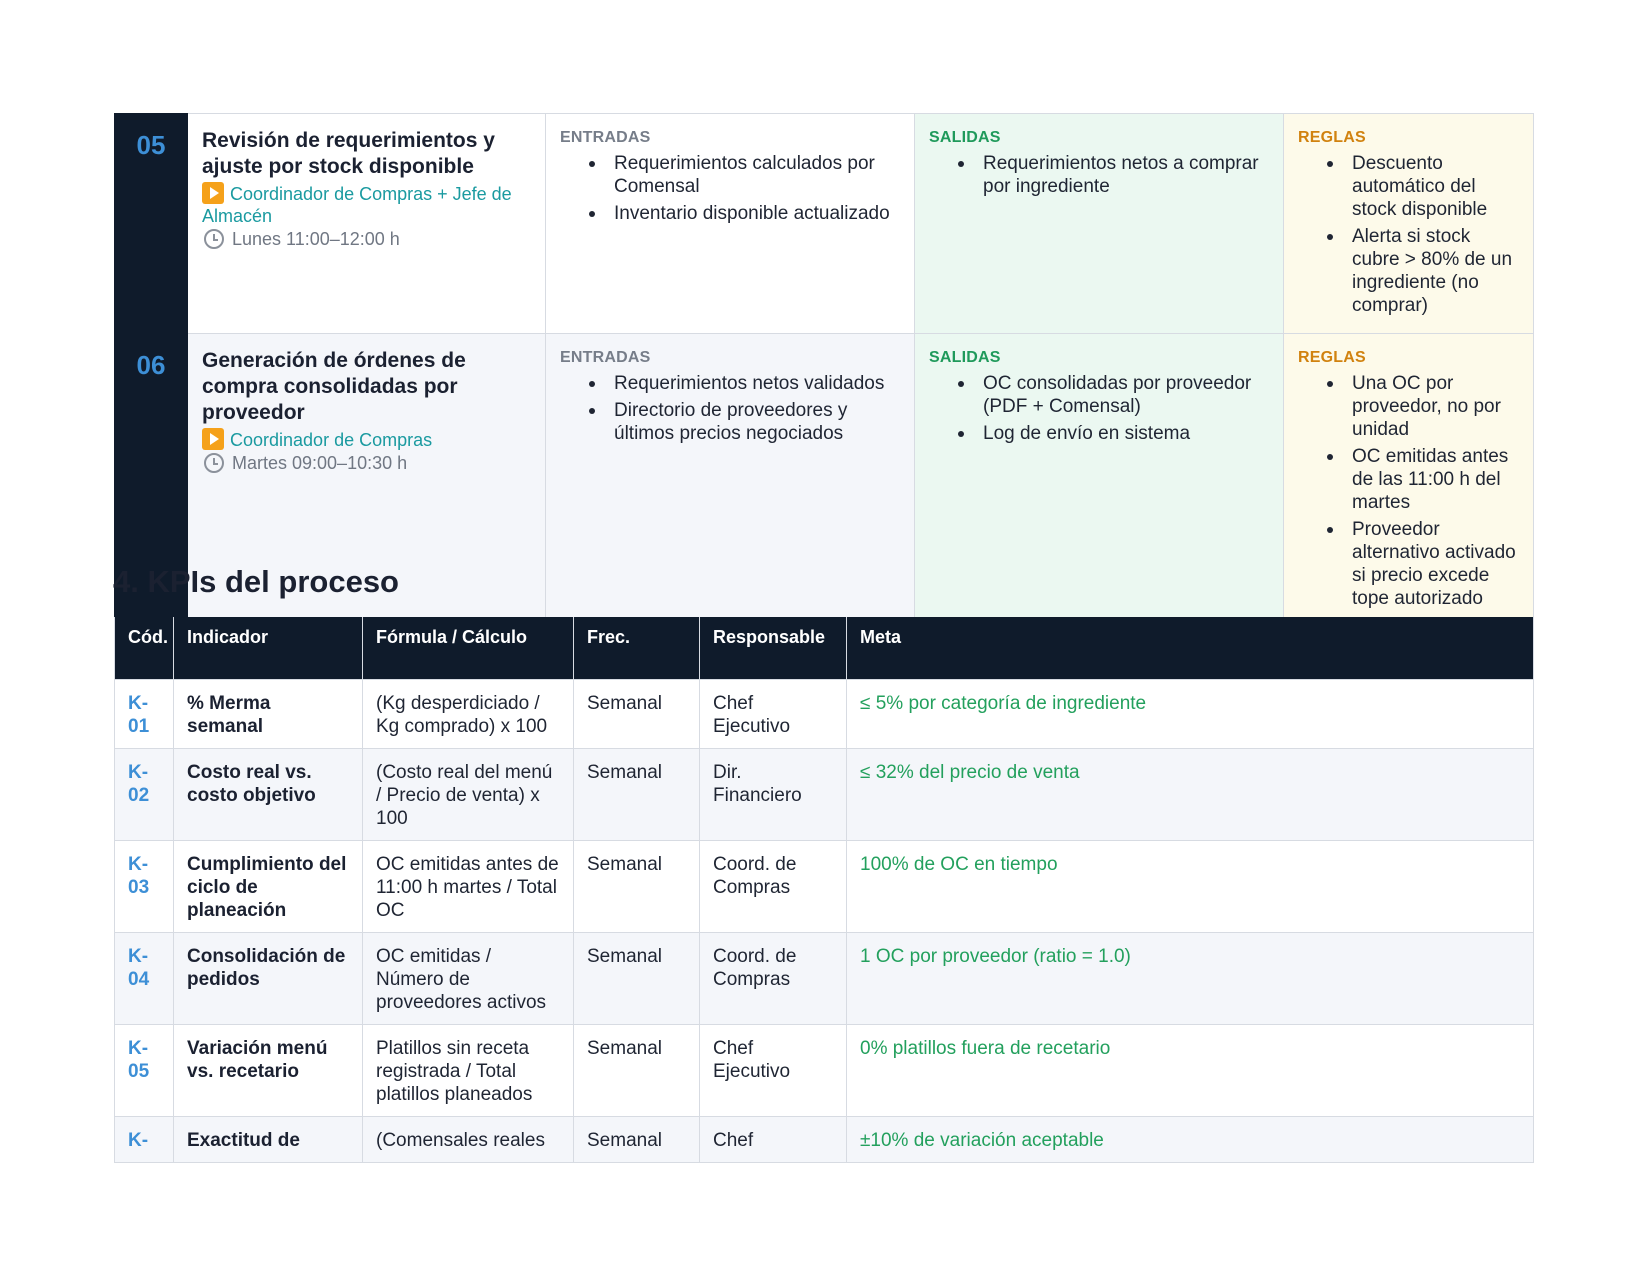  What do you see at coordinates (1190, 1139) in the screenshot?
I see `kpi-goal: ±10% de variación aceptable` at bounding box center [1190, 1139].